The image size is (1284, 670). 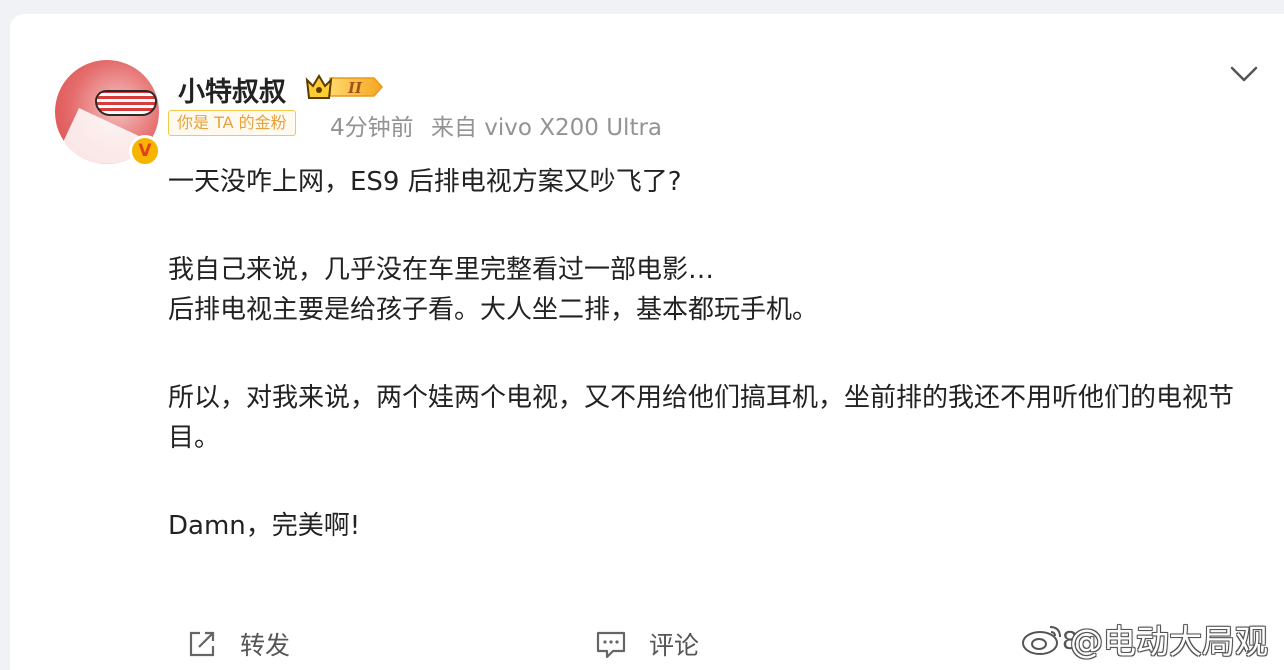 What do you see at coordinates (145, 151) in the screenshot?
I see `verified-badge: V` at bounding box center [145, 151].